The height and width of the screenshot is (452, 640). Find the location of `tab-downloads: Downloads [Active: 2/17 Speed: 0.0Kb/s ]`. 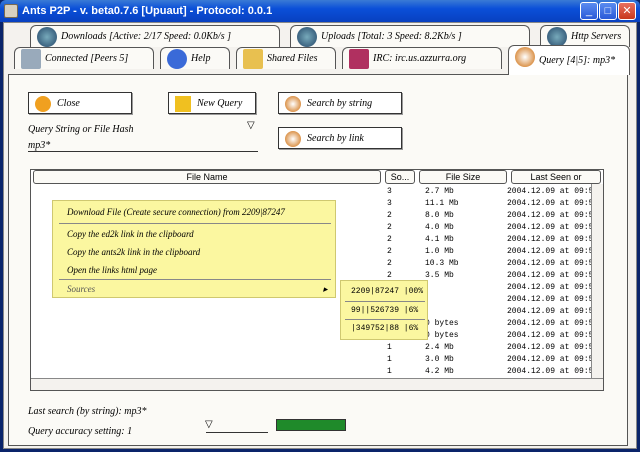

tab-downloads: Downloads [Active: 2/17 Speed: 0.0Kb/s ] is located at coordinates (155, 36).